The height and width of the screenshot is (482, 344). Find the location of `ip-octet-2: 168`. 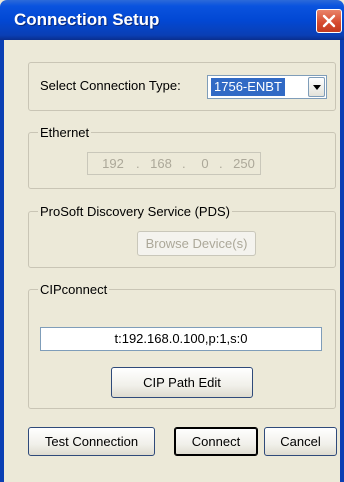

ip-octet-2: 168 is located at coordinates (161, 163).